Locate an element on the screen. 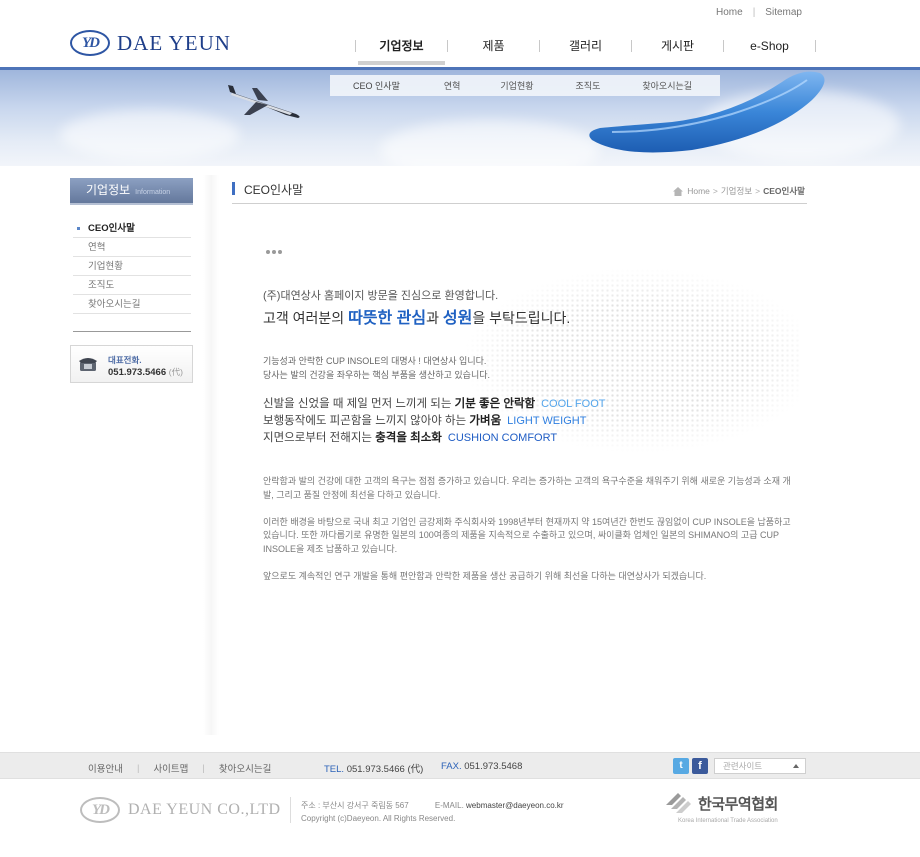  gnb-gallery: 갤러리 is located at coordinates (585, 46).